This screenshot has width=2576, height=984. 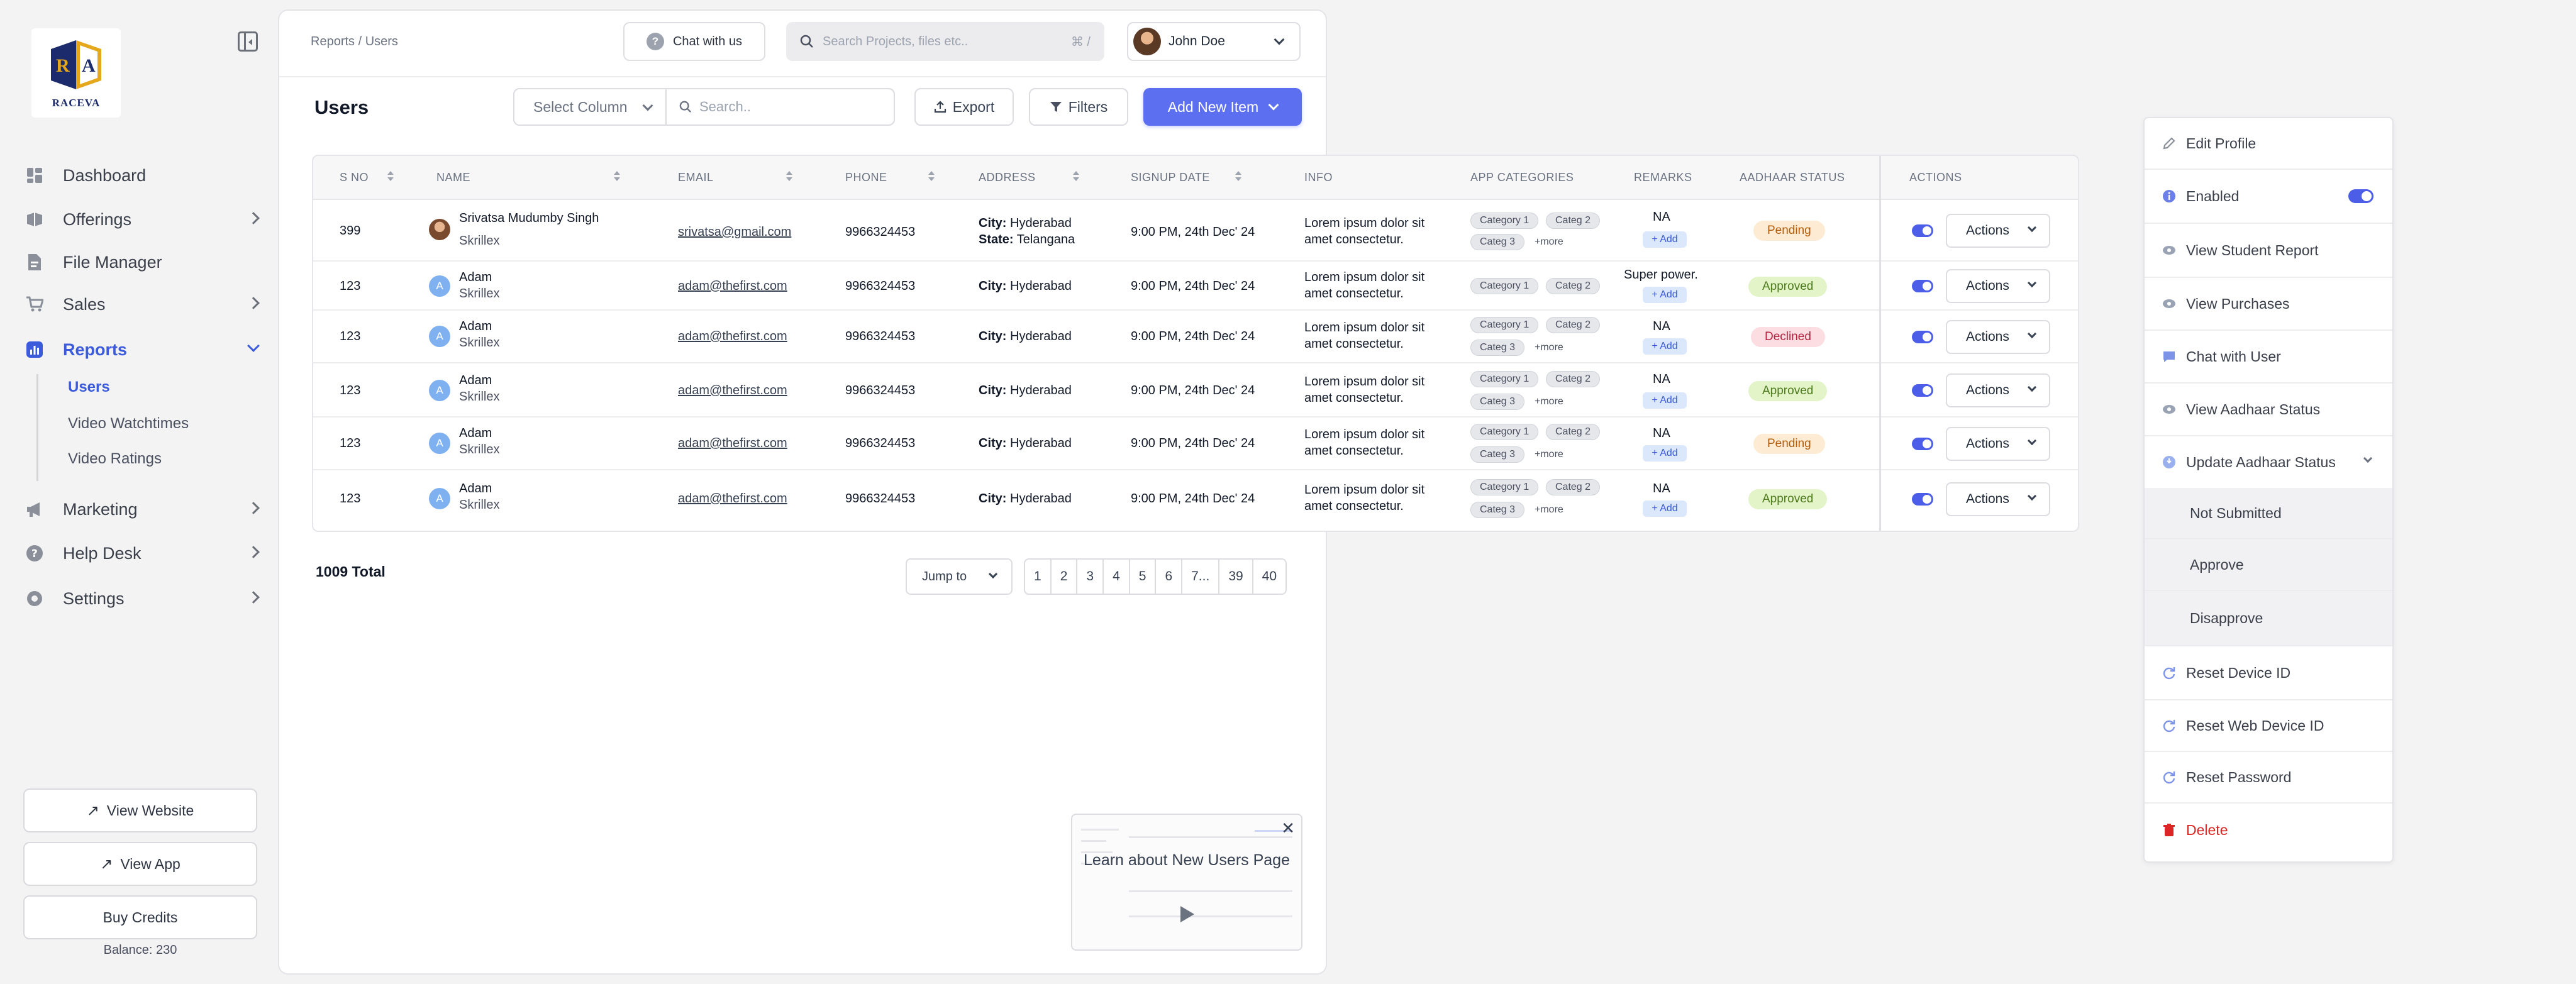 I want to click on menu-item-chat-with-user: Chat with User, so click(x=2268, y=356).